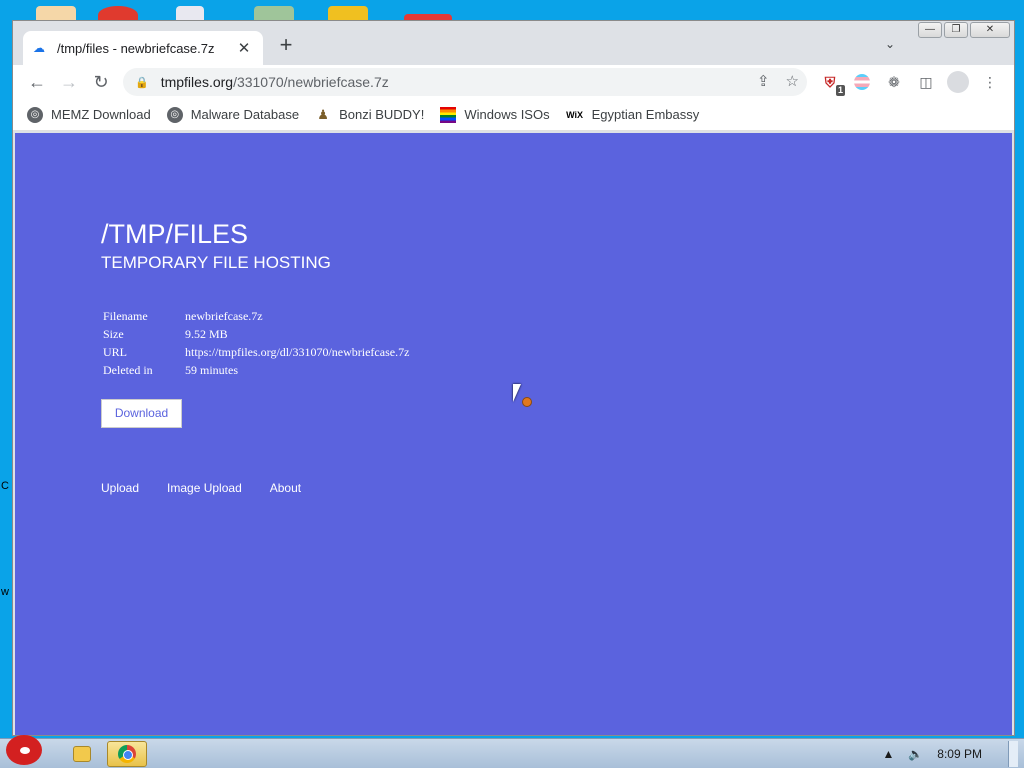  Describe the element at coordinates (862, 82) in the screenshot. I see `trans-flag-extension-icon` at that location.